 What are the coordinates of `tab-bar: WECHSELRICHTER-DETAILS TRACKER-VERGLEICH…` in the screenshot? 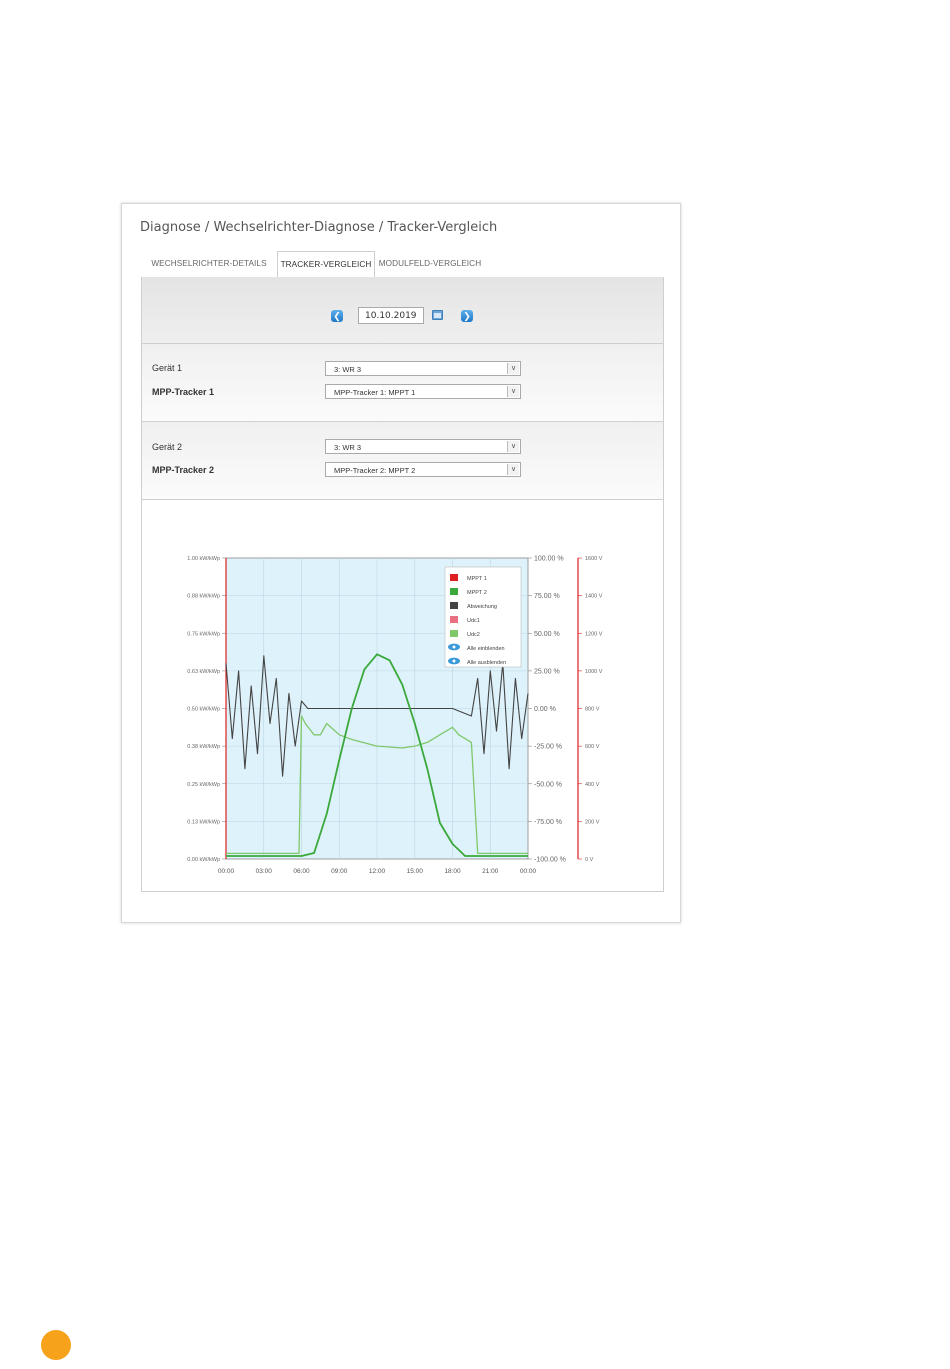 It's located at (401, 264).